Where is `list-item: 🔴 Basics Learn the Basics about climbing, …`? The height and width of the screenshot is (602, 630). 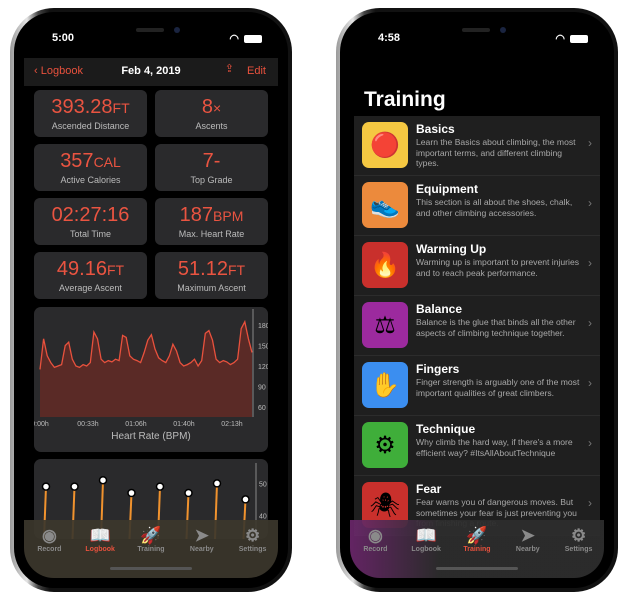 list-item: 🔴 Basics Learn the Basics about climbing, … is located at coordinates (477, 146).